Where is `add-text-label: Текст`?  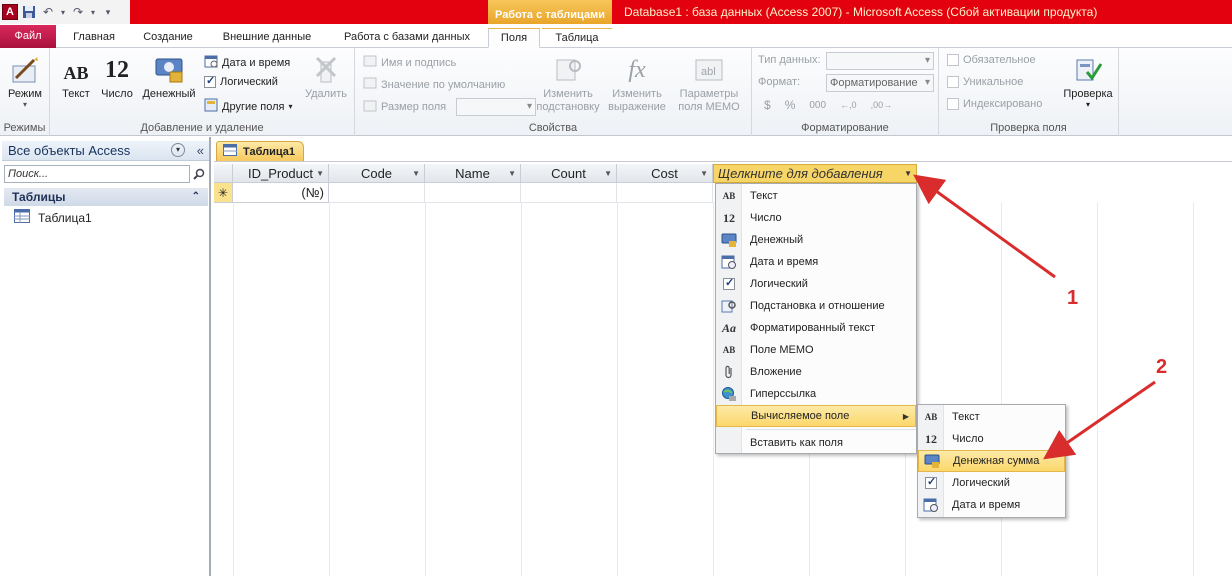
add-text-label: Текст is located at coordinates (76, 94).